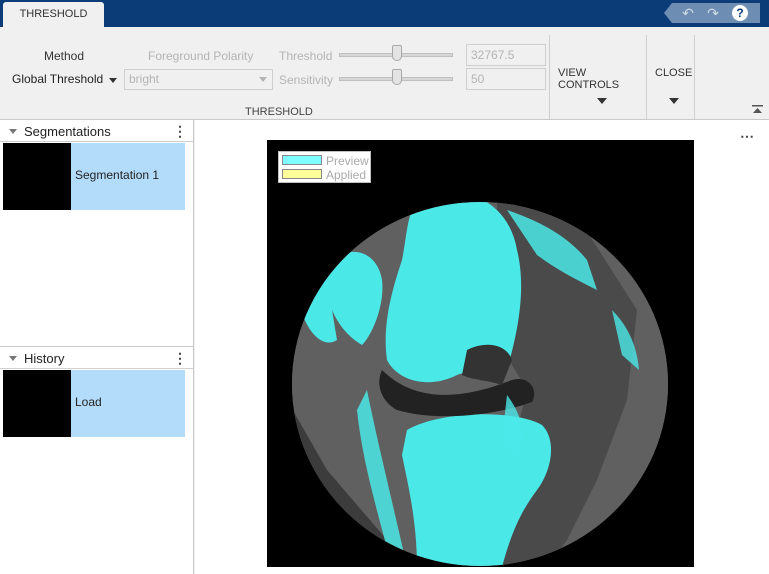 The image size is (769, 574). I want to click on segmentation-item: Segmentation 1, so click(94, 176).